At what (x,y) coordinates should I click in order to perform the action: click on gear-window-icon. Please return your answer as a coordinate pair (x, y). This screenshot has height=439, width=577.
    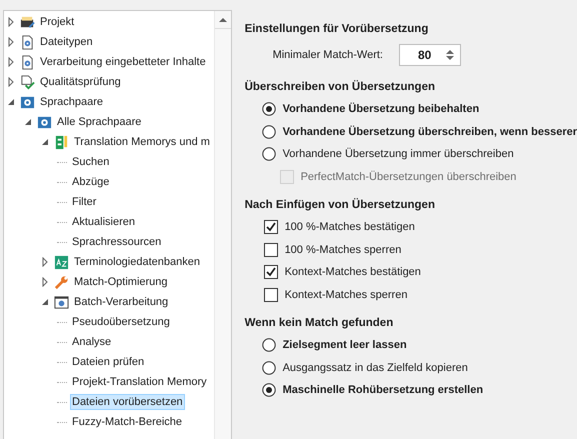
    Looking at the image, I should click on (61, 302).